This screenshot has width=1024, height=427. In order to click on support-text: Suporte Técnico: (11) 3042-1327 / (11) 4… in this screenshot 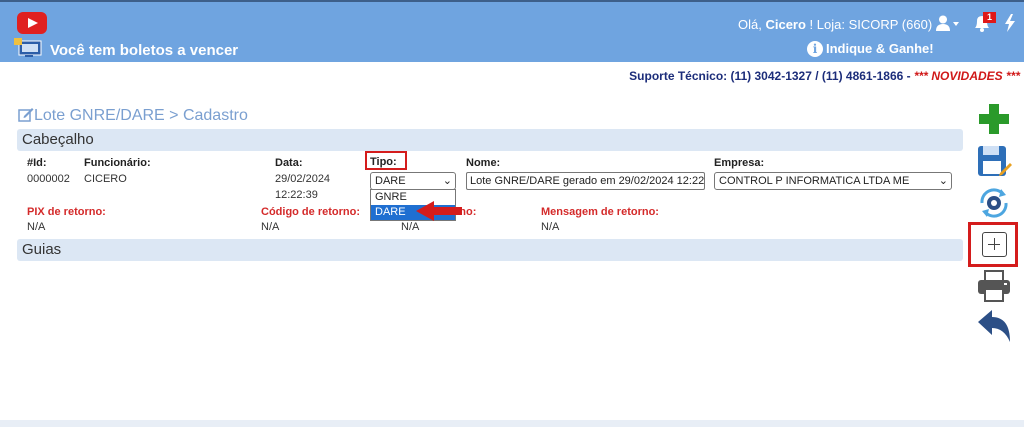, I will do `click(771, 76)`.